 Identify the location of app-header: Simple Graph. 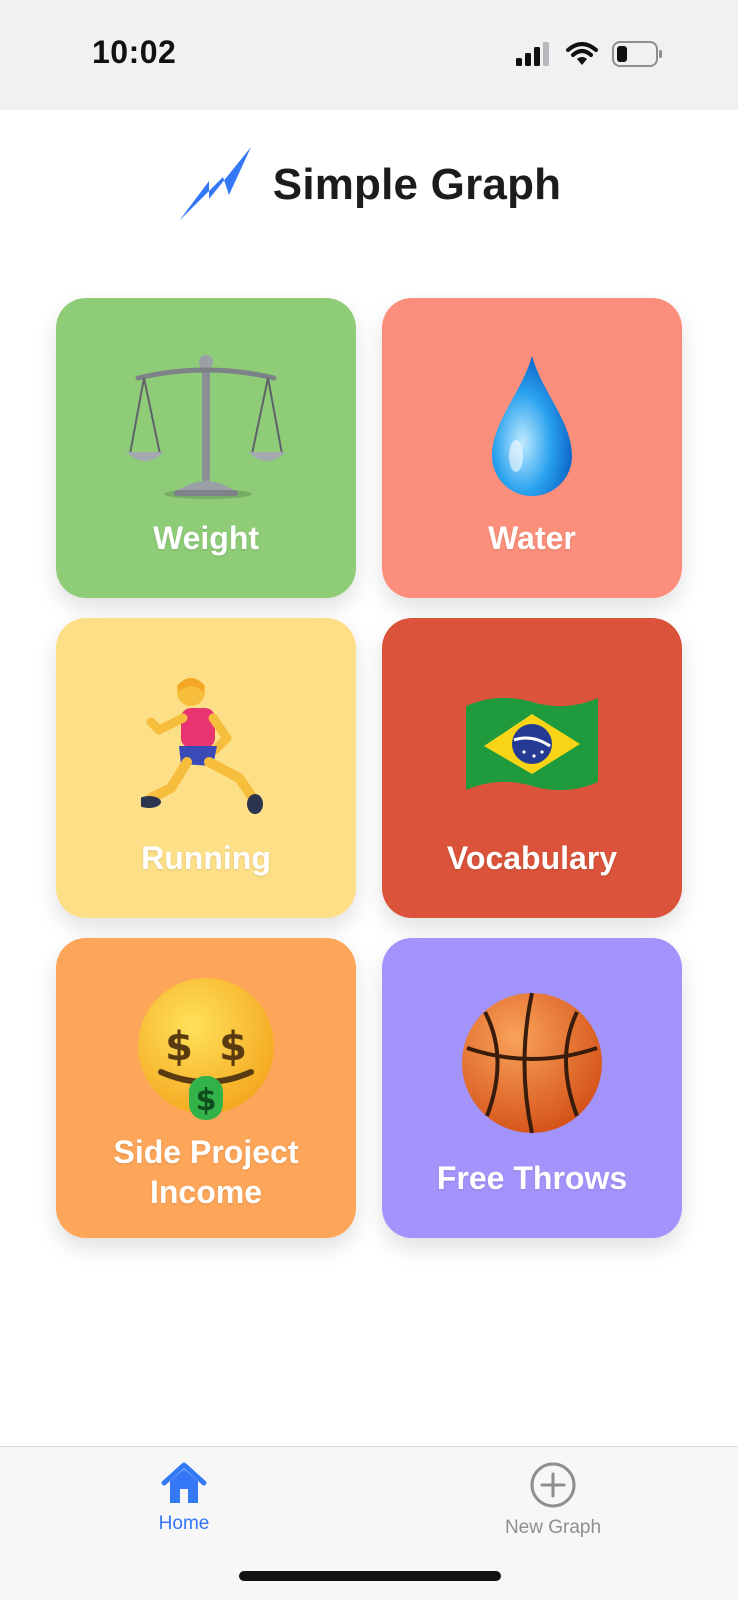
(369, 185).